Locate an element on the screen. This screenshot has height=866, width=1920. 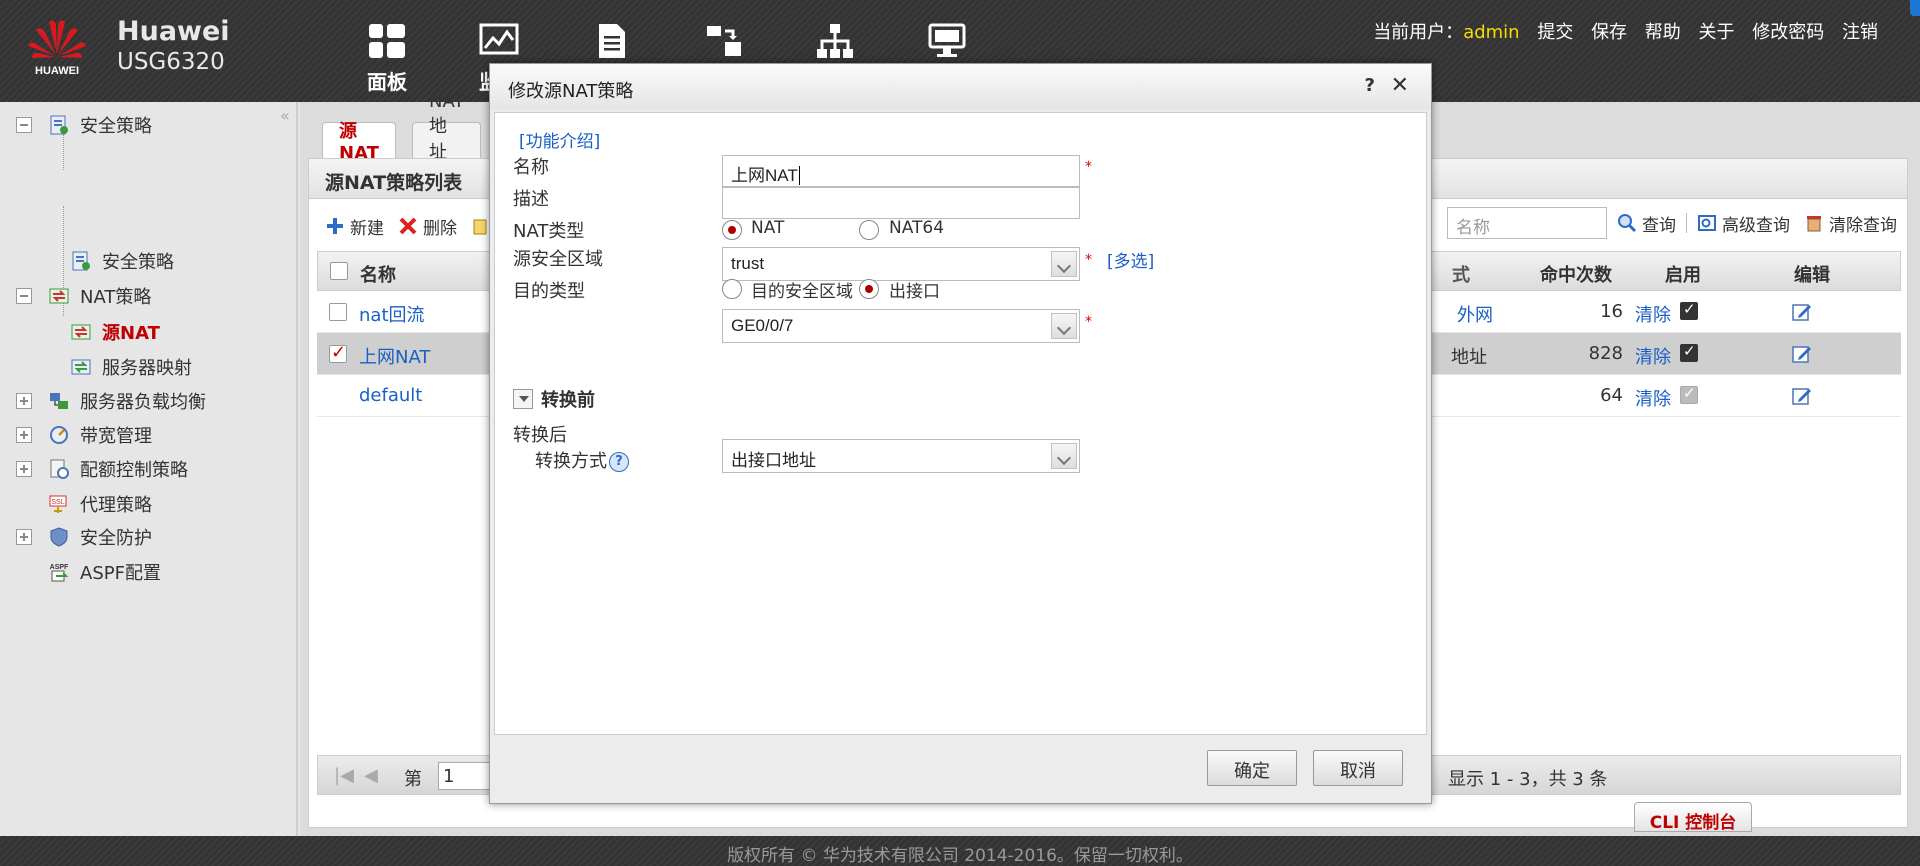
source-zone-select: trust is located at coordinates (901, 264).